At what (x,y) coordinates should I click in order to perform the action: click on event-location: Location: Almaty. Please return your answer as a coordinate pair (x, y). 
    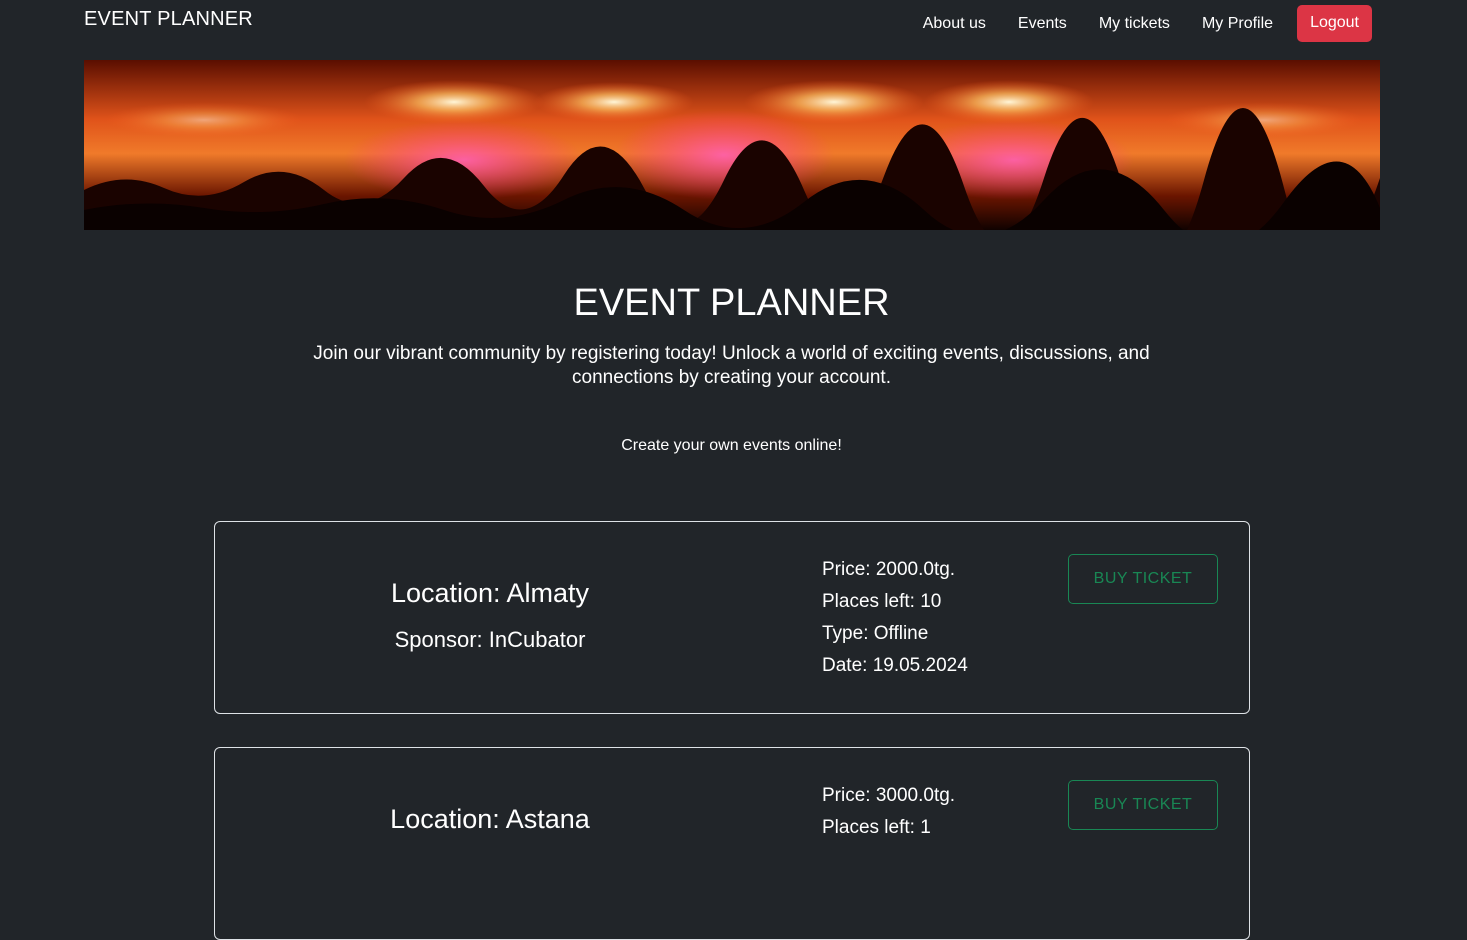
    Looking at the image, I should click on (490, 593).